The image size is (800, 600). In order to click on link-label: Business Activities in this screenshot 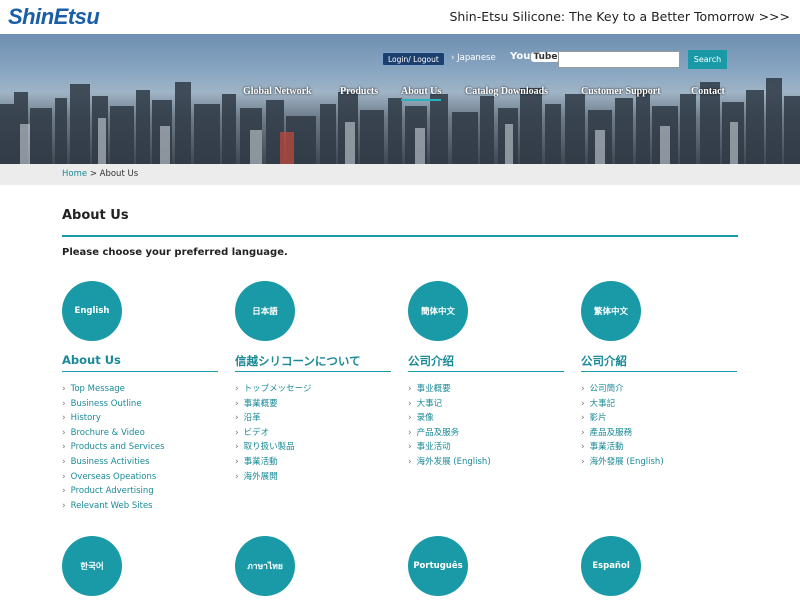, I will do `click(110, 461)`.